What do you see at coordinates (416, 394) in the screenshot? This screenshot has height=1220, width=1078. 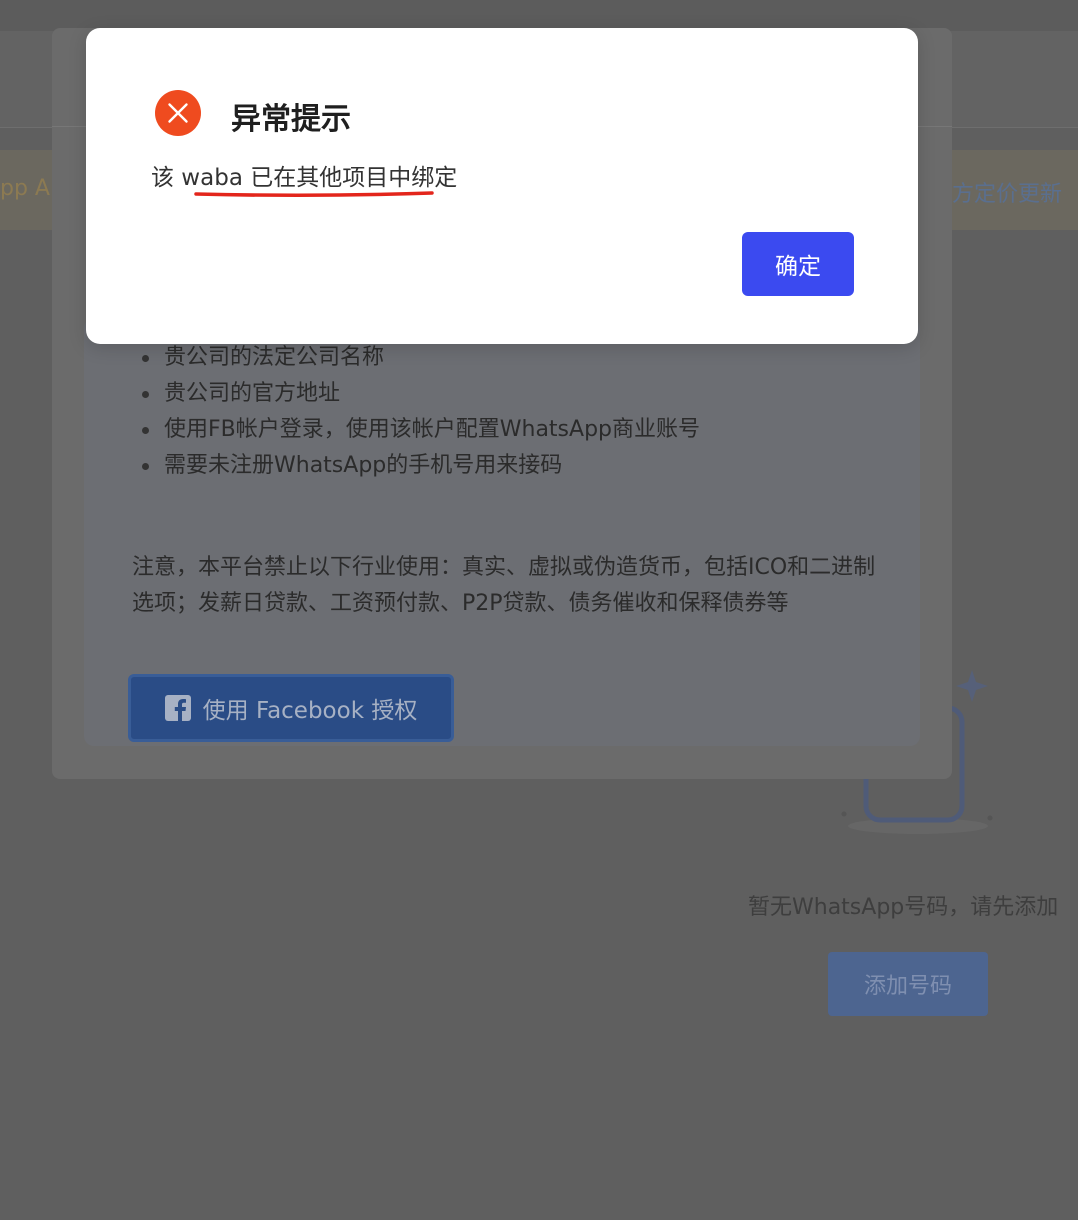 I see `list-item: 贵公司的官方地址` at bounding box center [416, 394].